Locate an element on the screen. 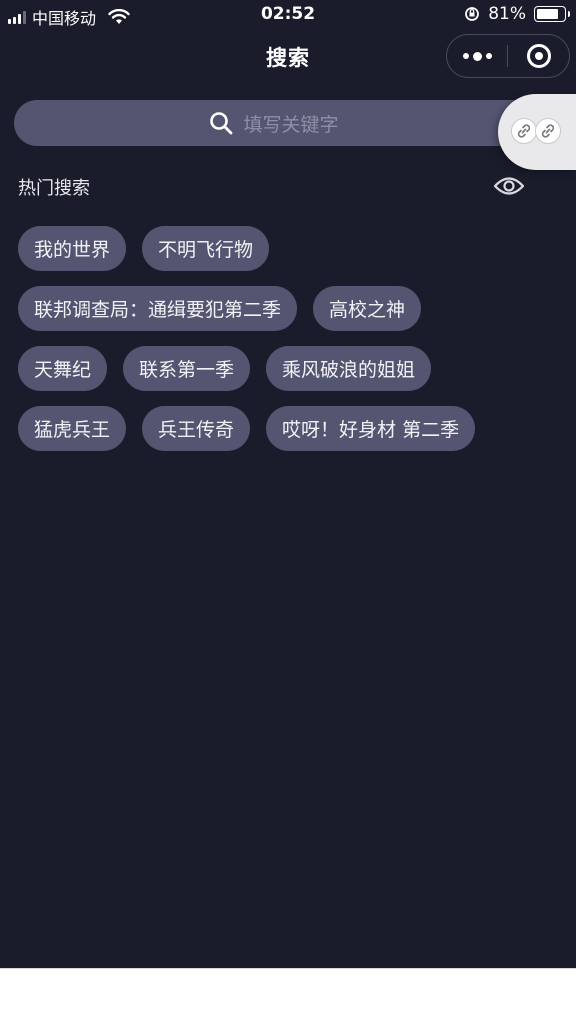 This screenshot has height=1024, width=576. floating-link-button is located at coordinates (537, 132).